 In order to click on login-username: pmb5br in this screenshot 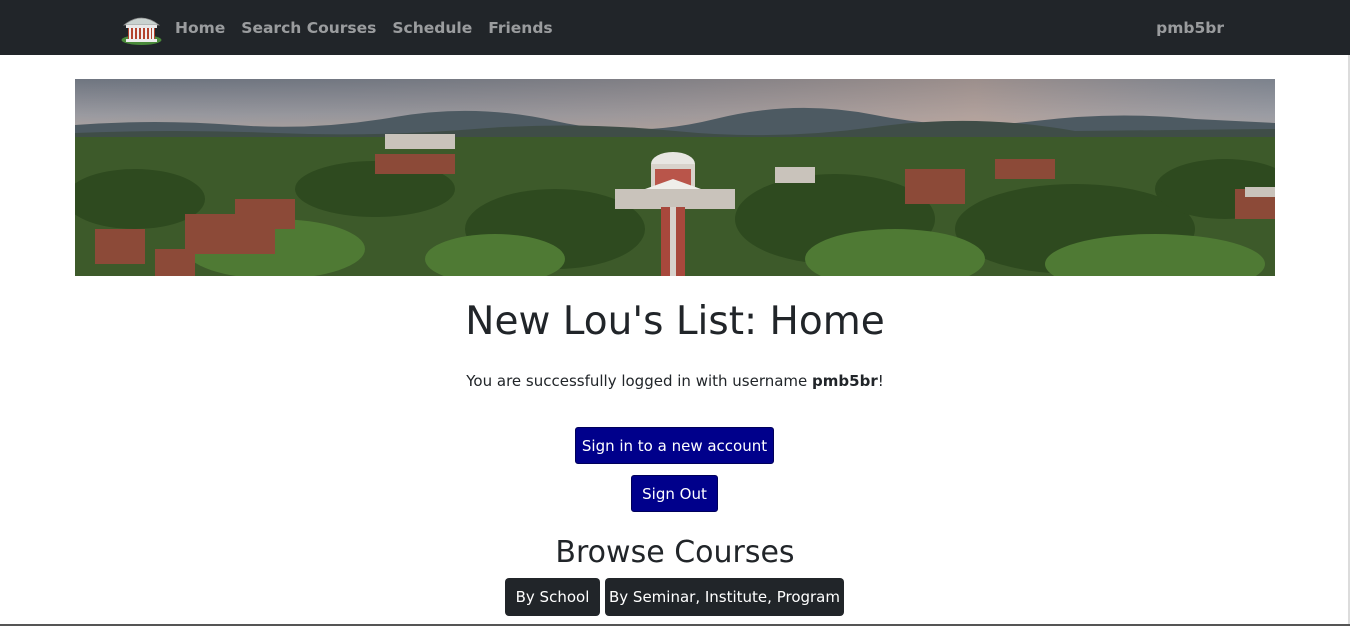, I will do `click(845, 381)`.